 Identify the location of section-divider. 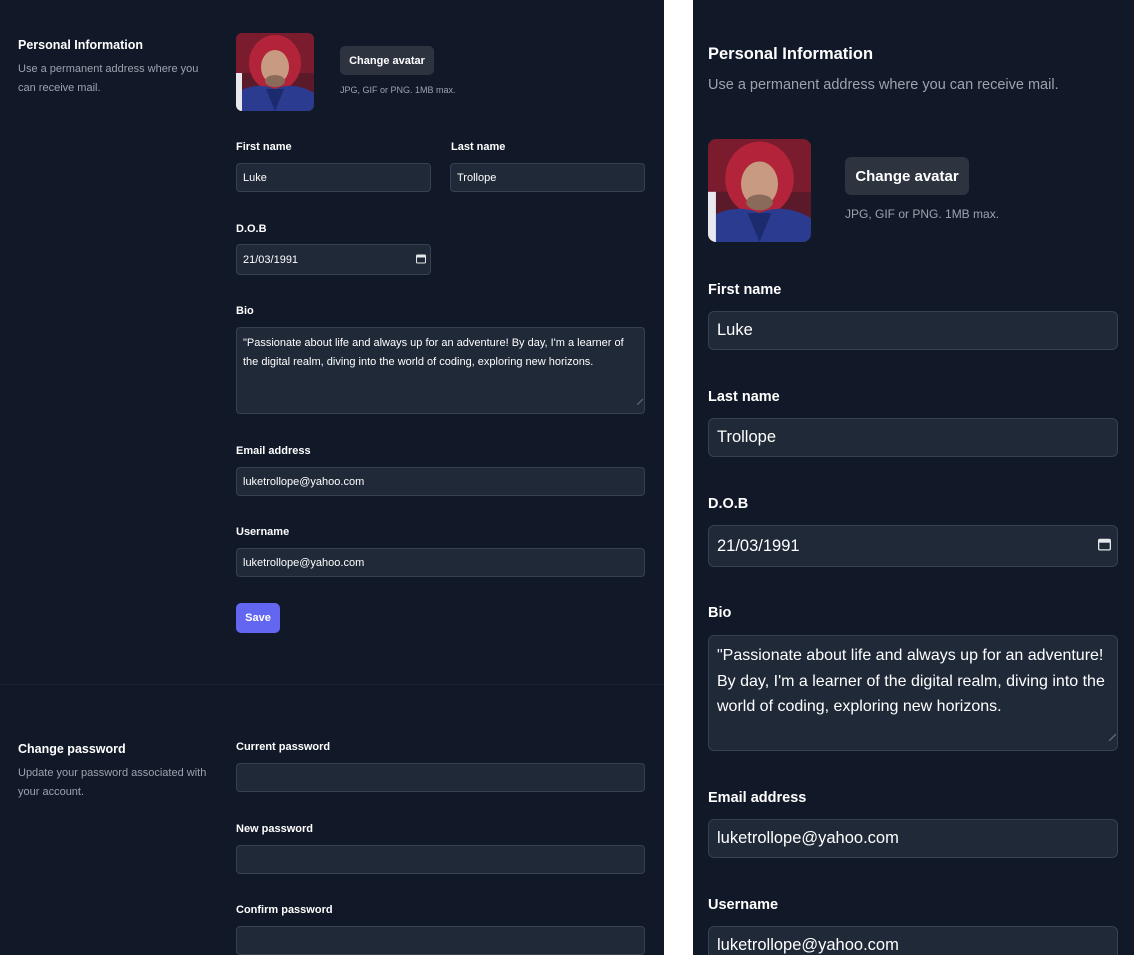
(332, 684).